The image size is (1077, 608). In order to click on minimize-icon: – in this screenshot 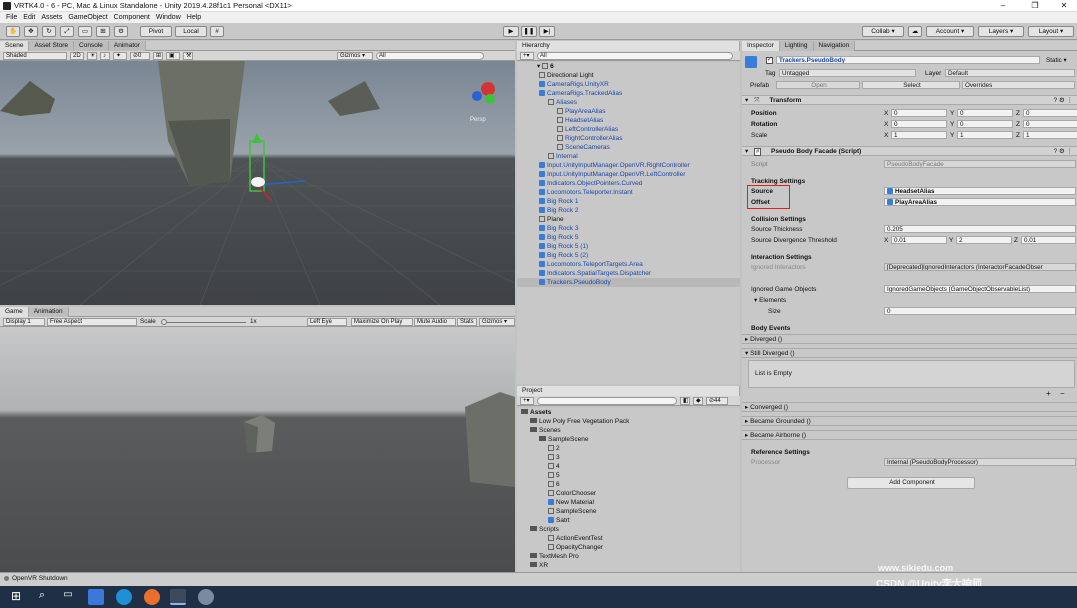, I will do `click(1003, 6)`.